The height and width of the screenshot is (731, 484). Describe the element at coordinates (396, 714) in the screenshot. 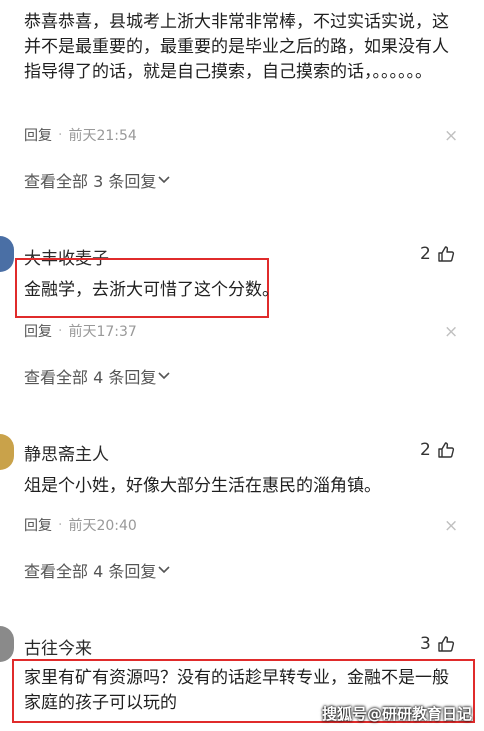

I see `watermark: 搜狐号@研研教育日记` at that location.